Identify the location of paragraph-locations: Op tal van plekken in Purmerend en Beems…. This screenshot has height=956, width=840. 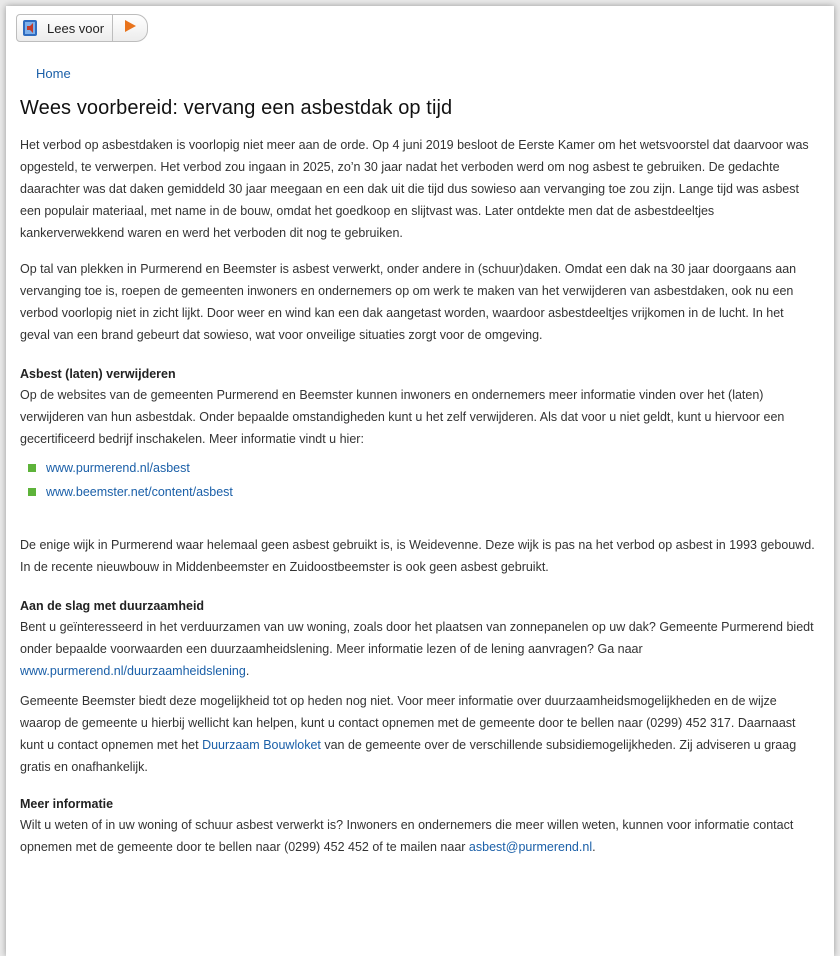
(408, 302).